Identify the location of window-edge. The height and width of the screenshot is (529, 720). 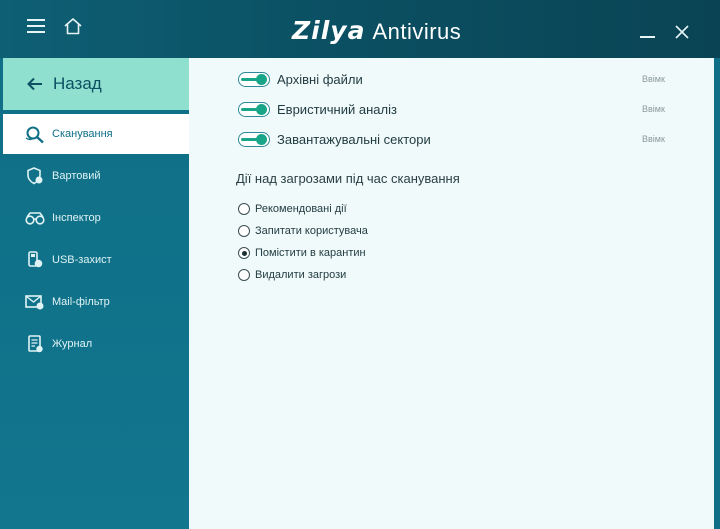
(717, 293).